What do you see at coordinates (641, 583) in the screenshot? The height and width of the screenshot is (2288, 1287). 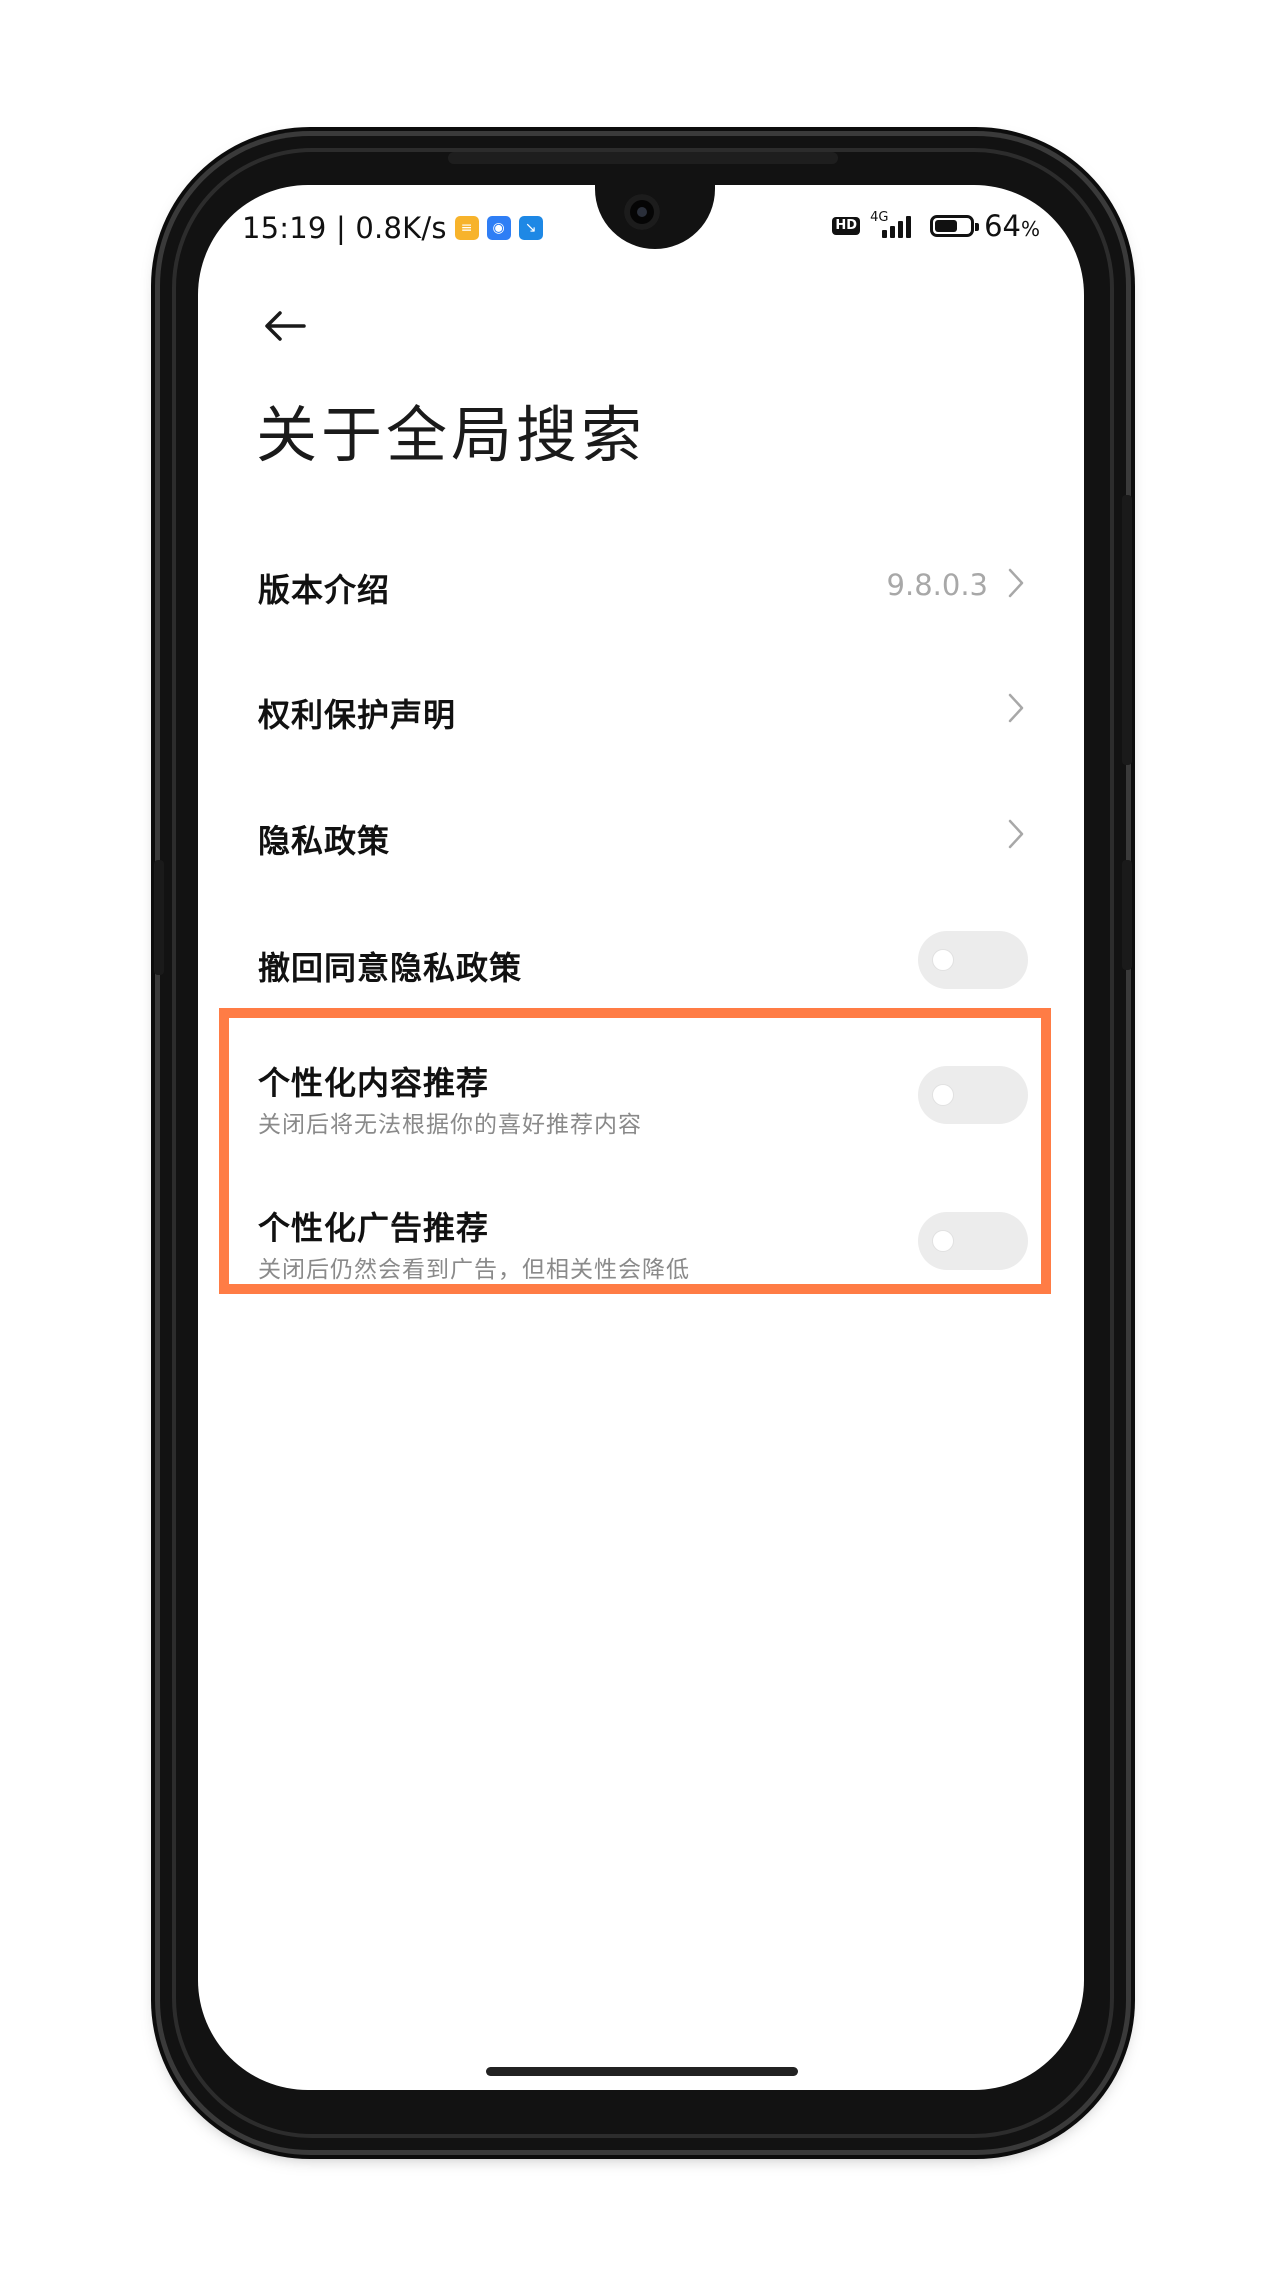 I see `version-row: 版本介绍 9.8.0.3` at bounding box center [641, 583].